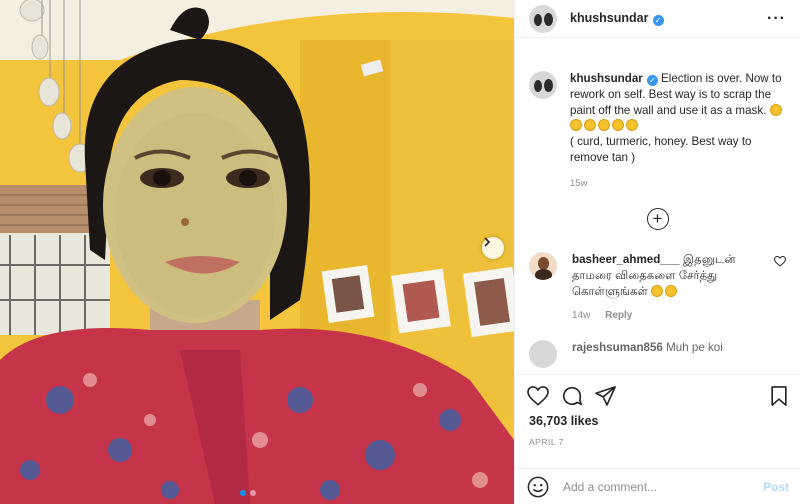 This screenshot has width=800, height=504. I want to click on load-more-comments-button: +, so click(657, 218).